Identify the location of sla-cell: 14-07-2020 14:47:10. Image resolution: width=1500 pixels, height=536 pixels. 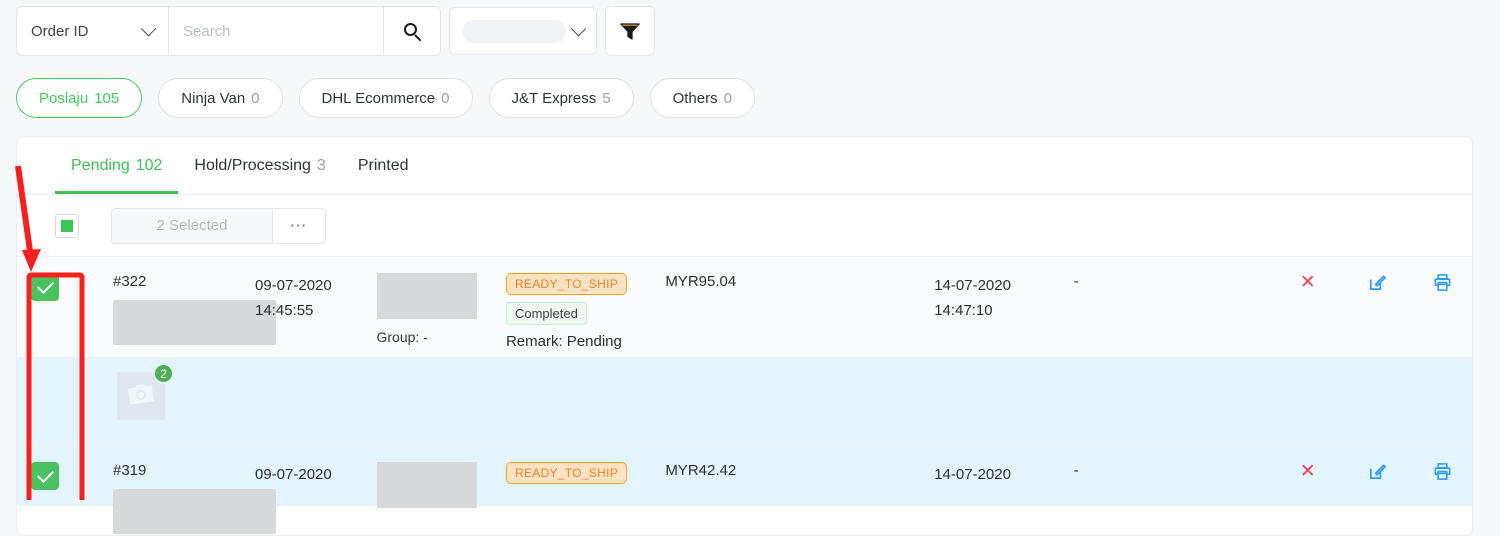
(1003, 298).